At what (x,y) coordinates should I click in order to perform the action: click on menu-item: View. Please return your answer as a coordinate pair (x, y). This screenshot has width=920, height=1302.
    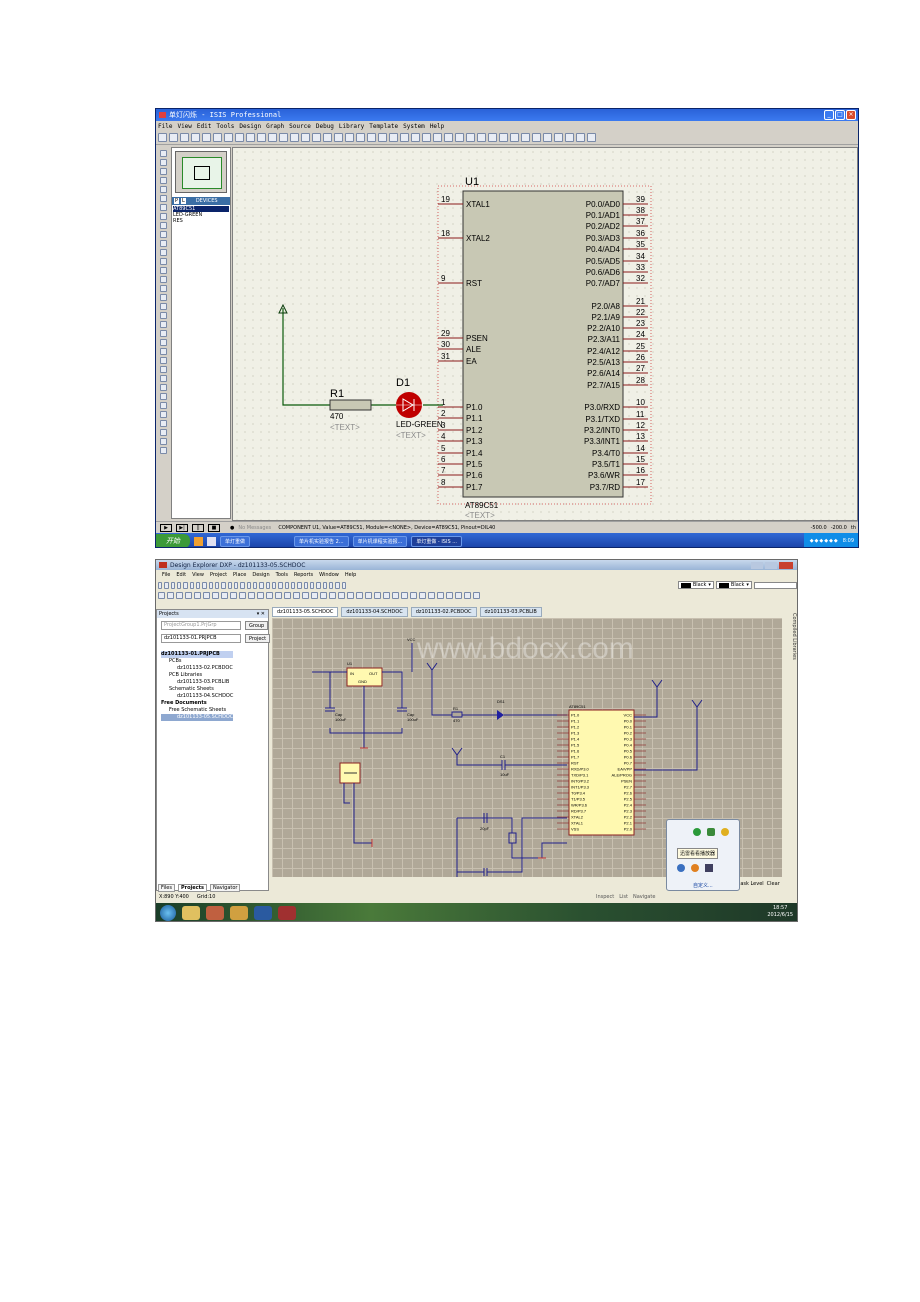
    Looking at the image, I should click on (198, 575).